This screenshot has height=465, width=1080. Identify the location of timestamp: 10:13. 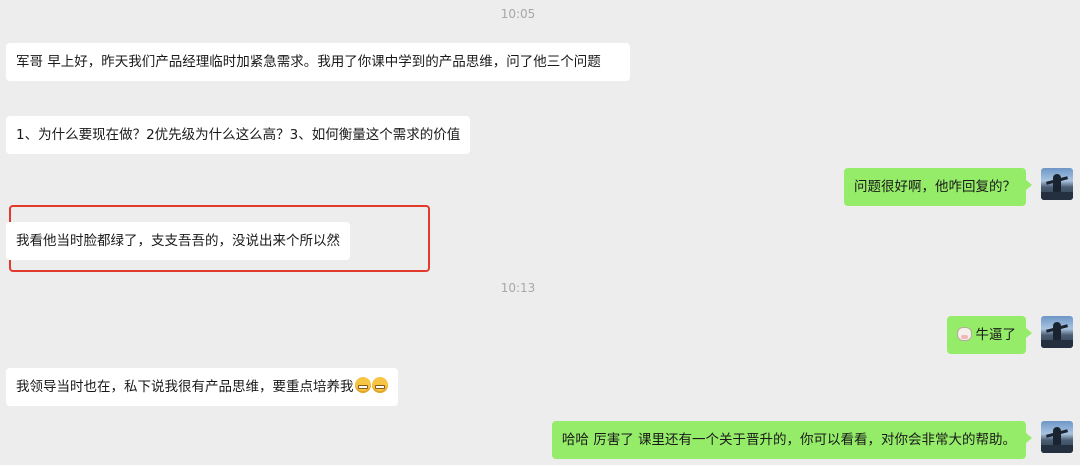
(518, 288).